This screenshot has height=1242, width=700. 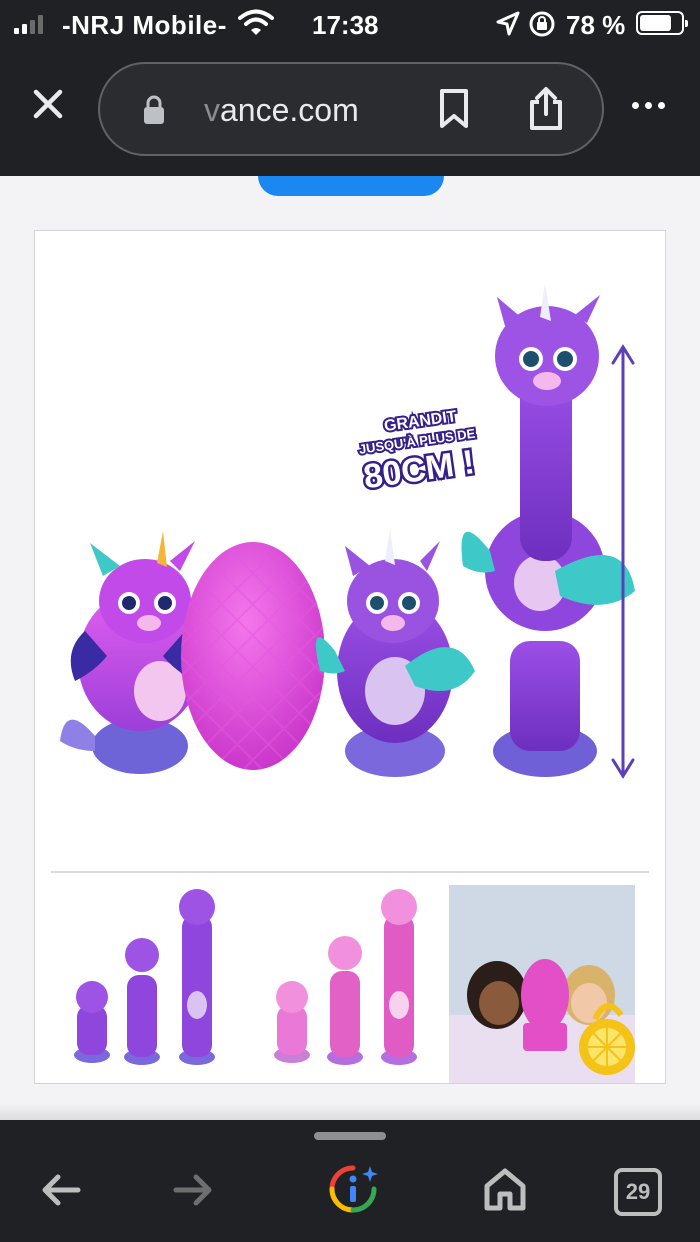 What do you see at coordinates (542, 984) in the screenshot?
I see `thumbnail-kids-with-egg` at bounding box center [542, 984].